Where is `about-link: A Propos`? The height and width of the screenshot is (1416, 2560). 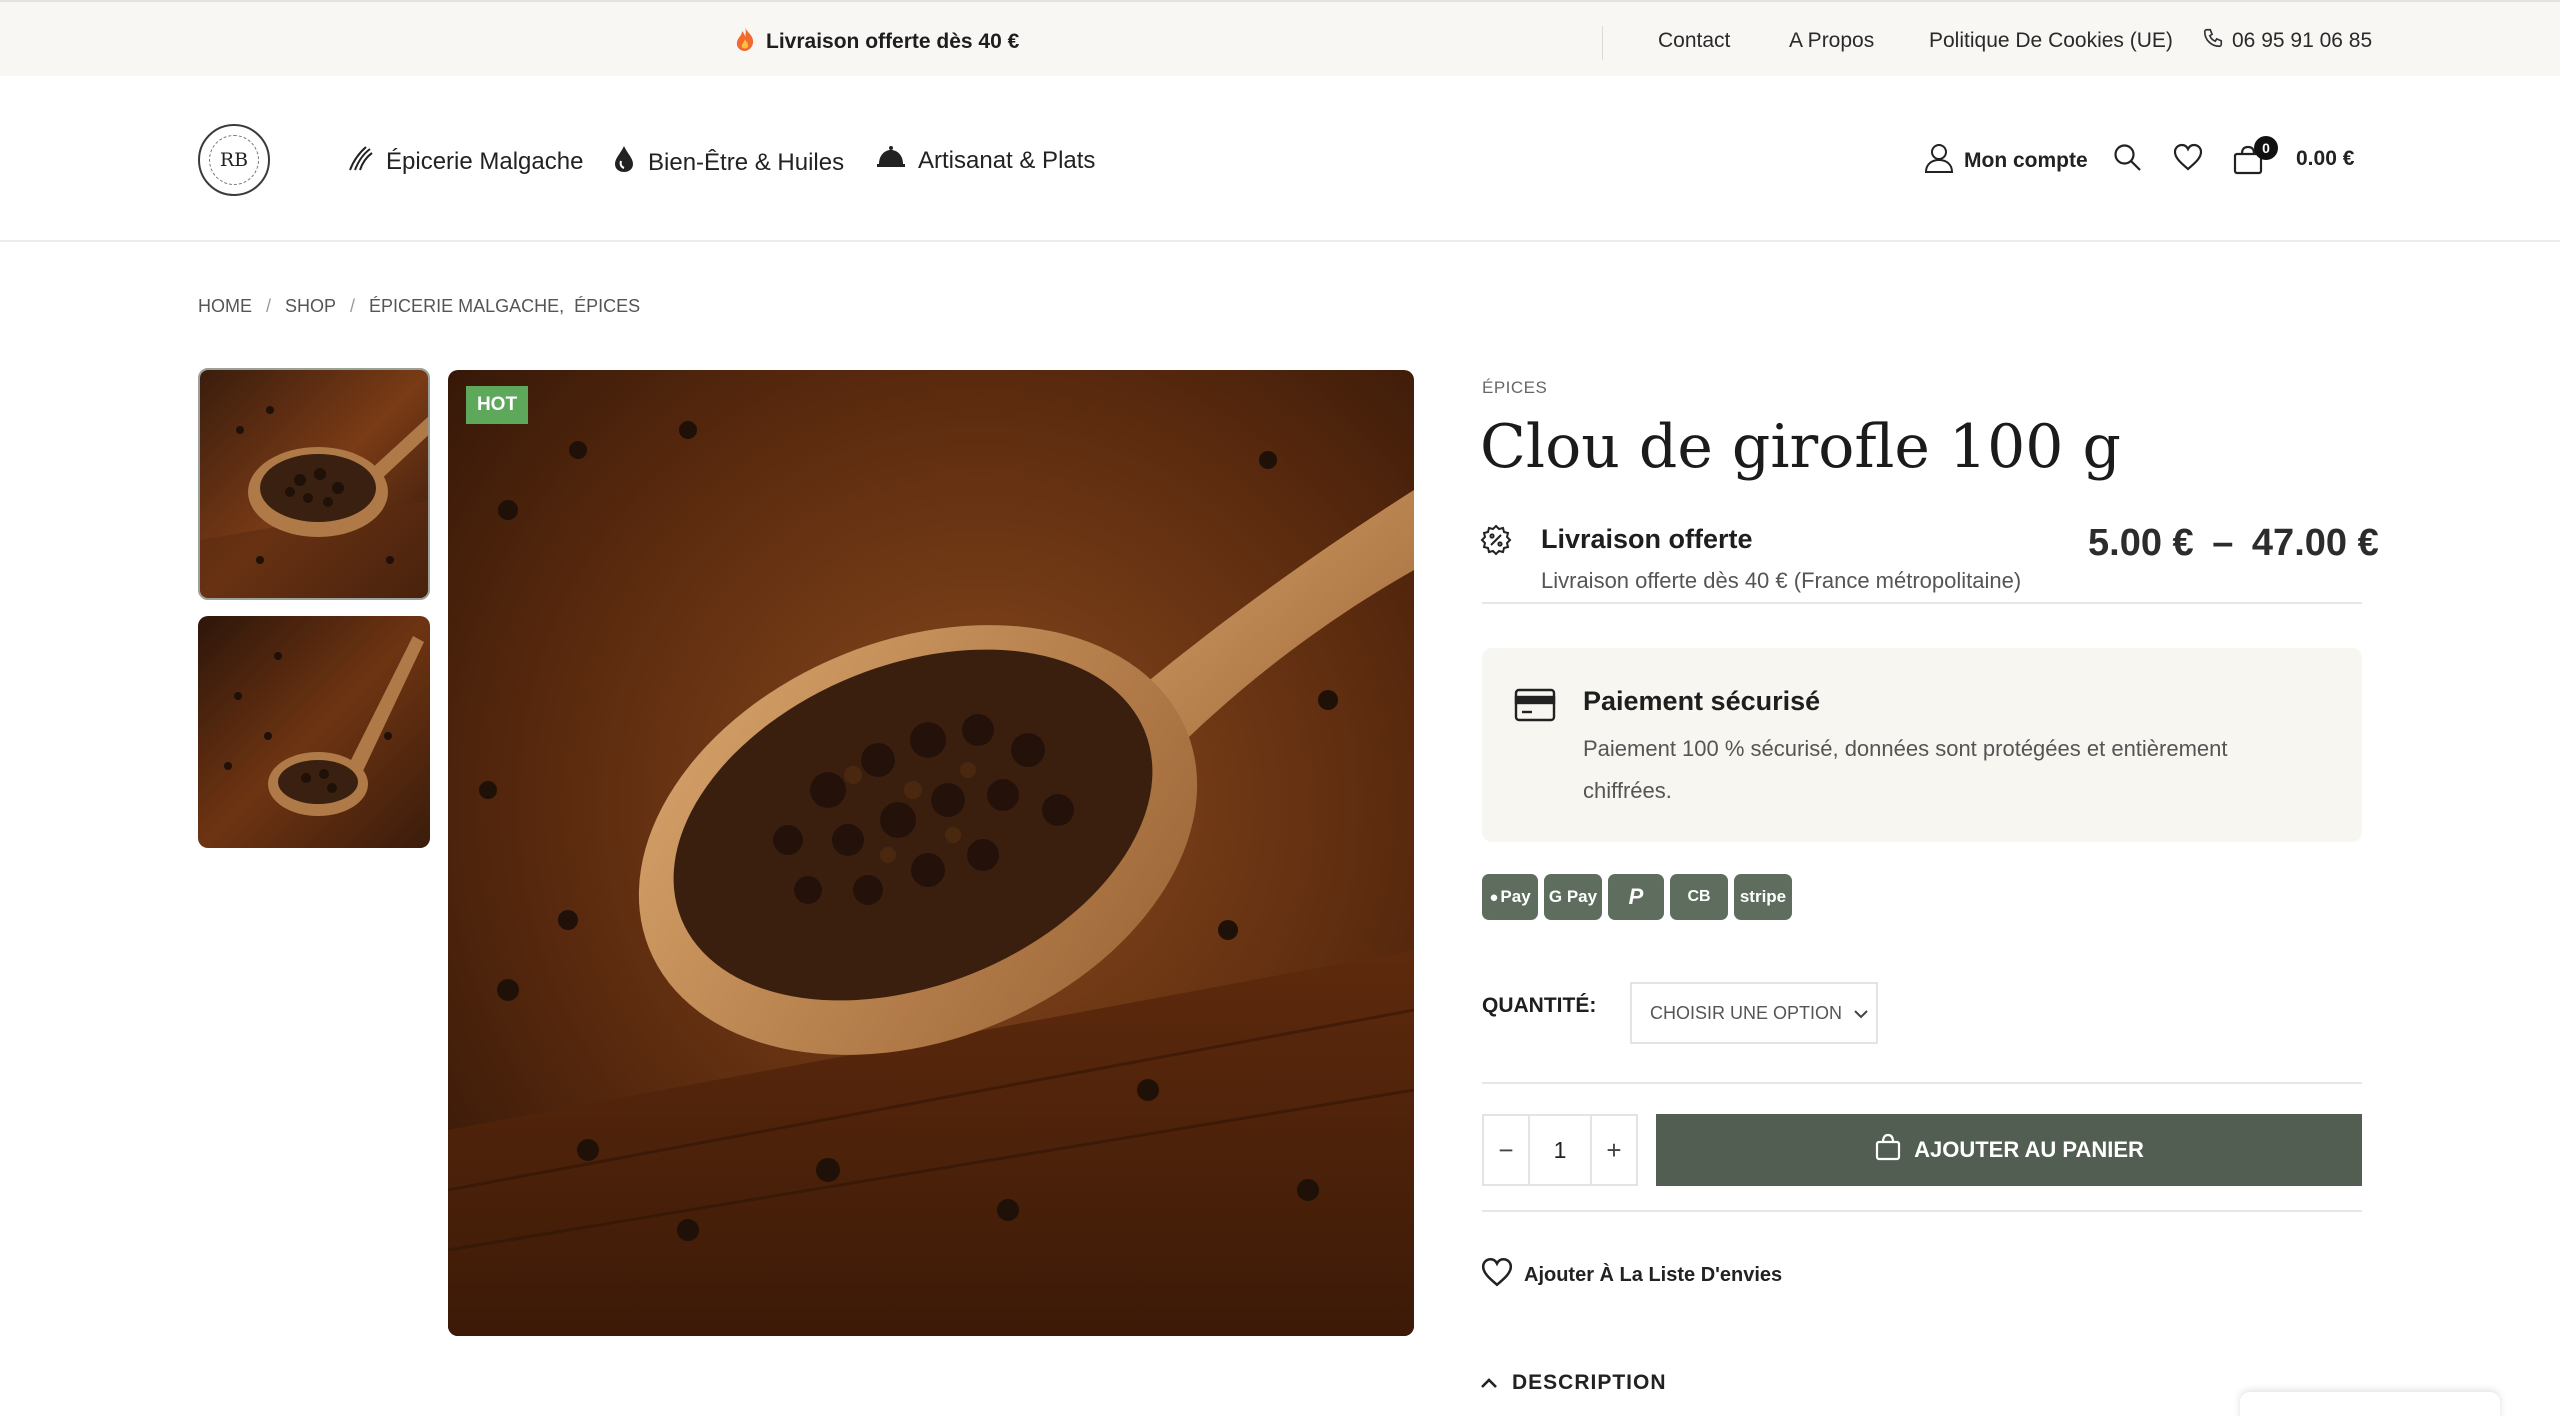
about-link: A Propos is located at coordinates (1831, 41).